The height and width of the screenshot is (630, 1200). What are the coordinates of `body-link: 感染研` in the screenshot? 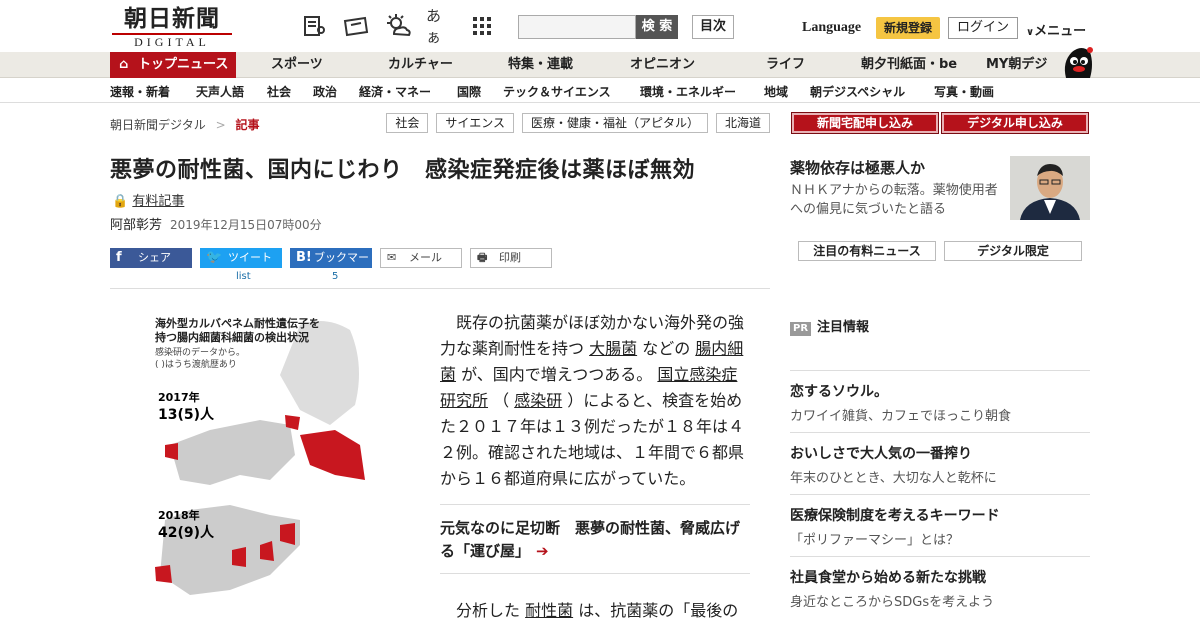 It's located at (538, 400).